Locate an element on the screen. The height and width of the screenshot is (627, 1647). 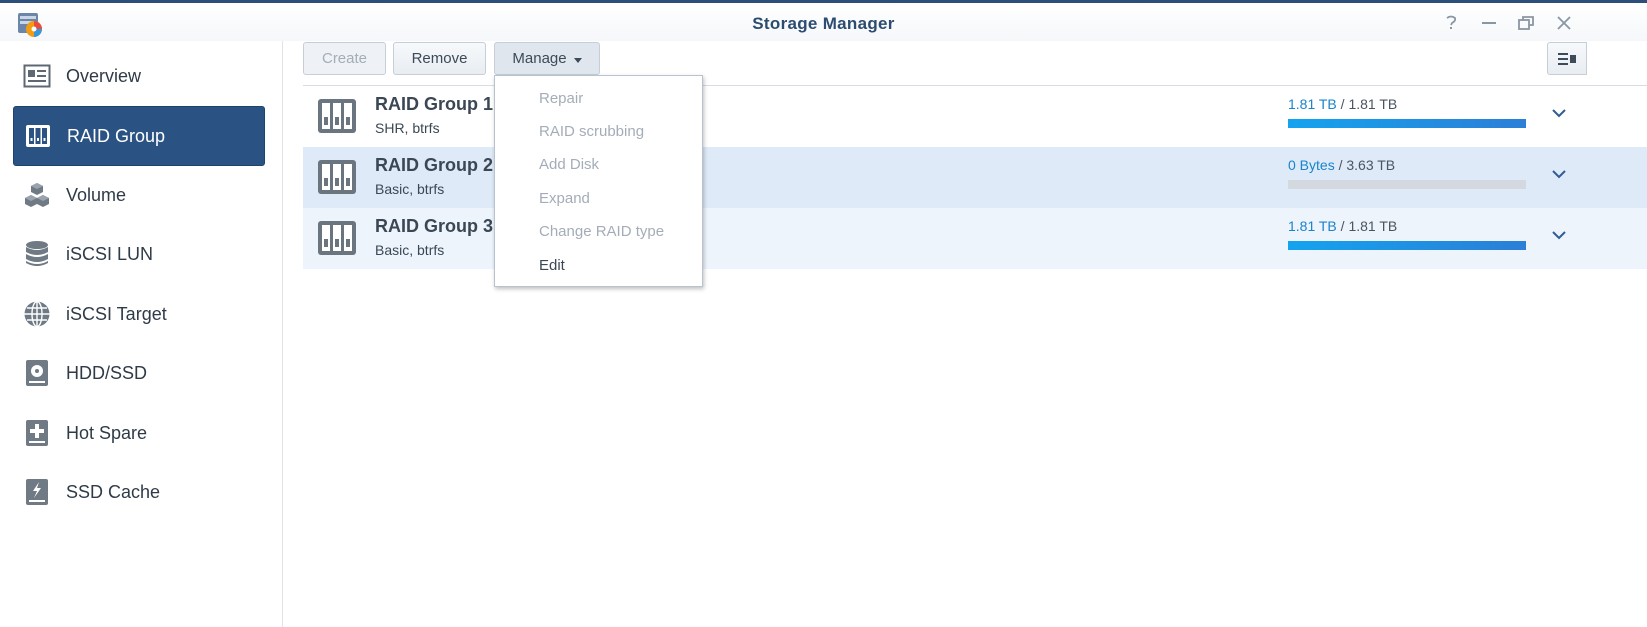
sidebar-item-overview: Overview is located at coordinates (139, 76).